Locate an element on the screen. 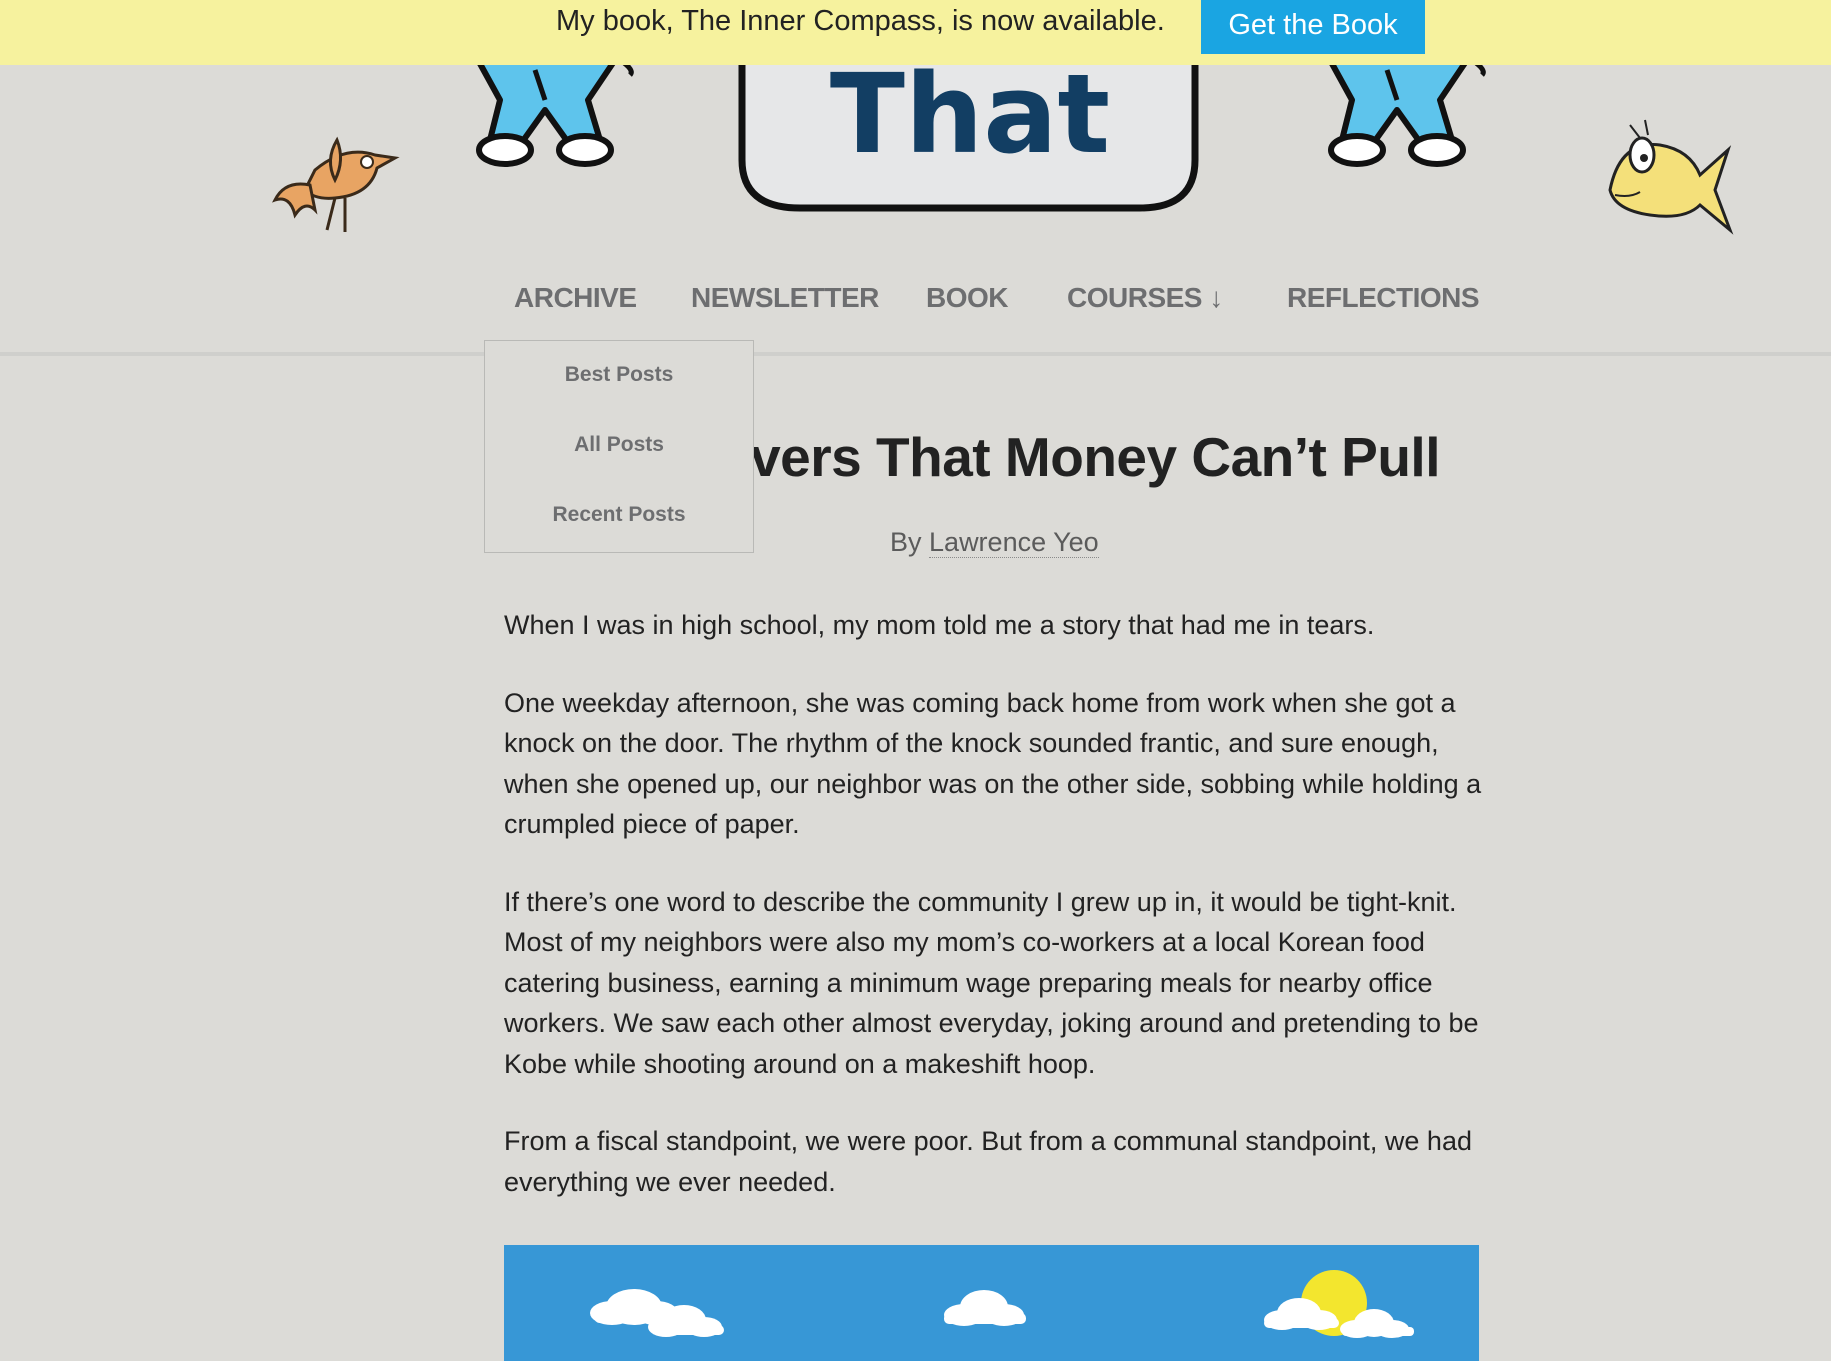 Image resolution: width=1831 pixels, height=1361 pixels. article-illustration is located at coordinates (991, 1303).